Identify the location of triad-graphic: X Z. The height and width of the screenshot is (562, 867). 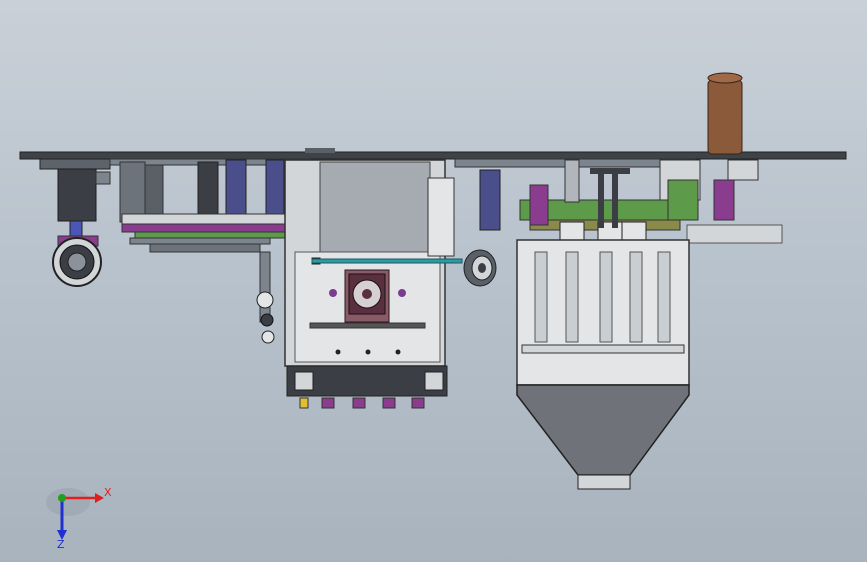
(79, 518).